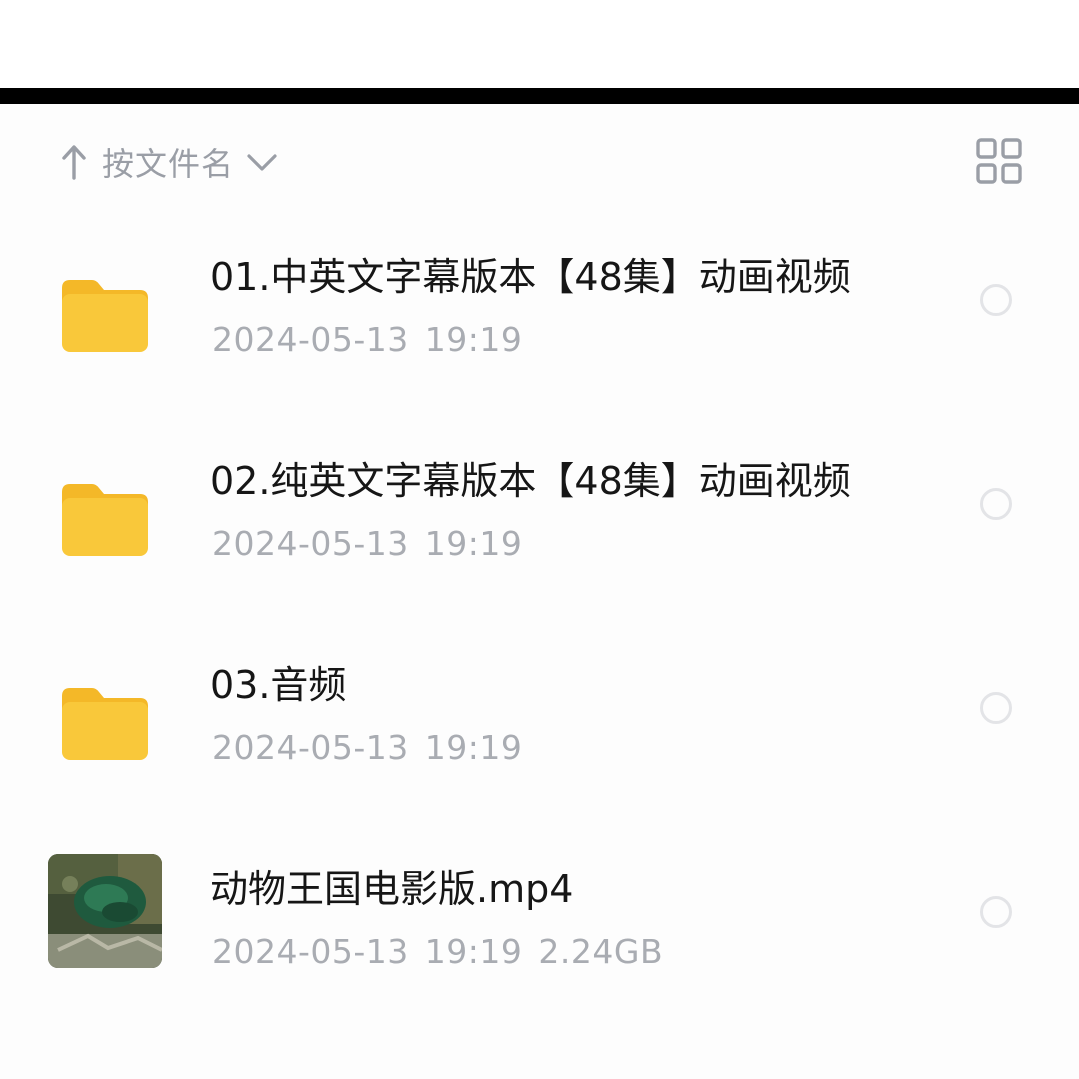  Describe the element at coordinates (105, 911) in the screenshot. I see `video-thumbnail` at that location.